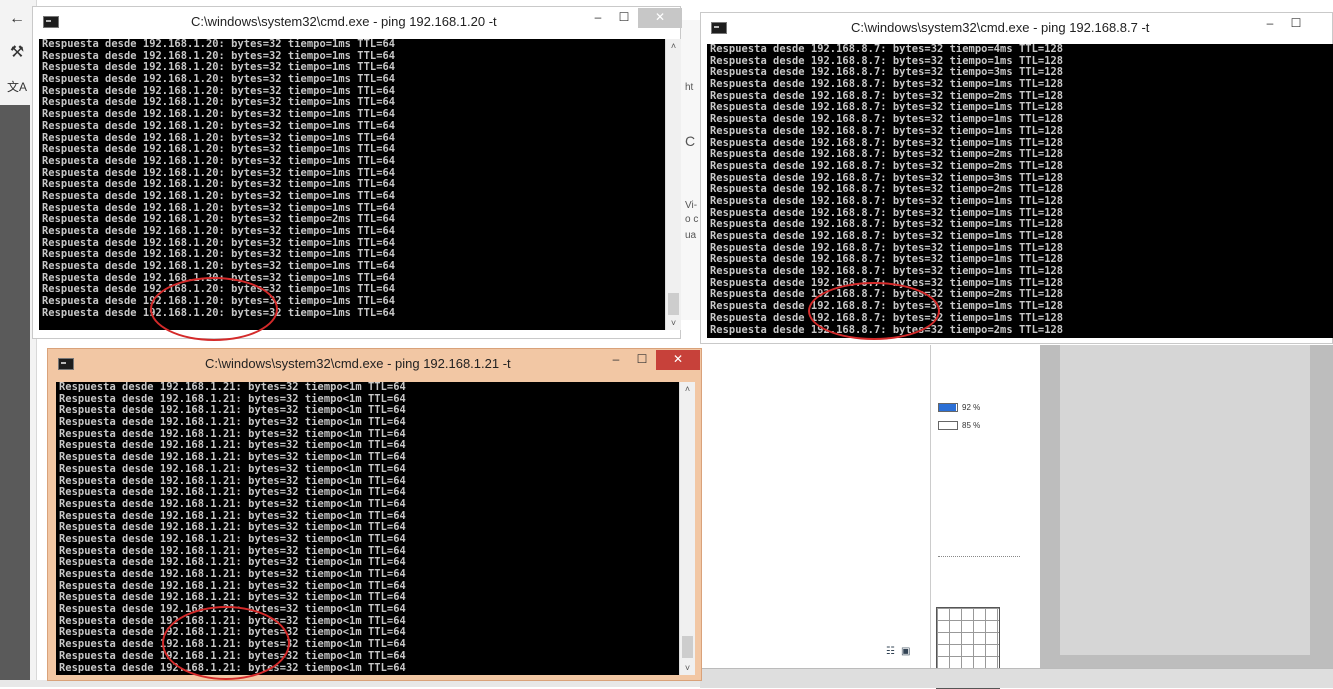 The height and width of the screenshot is (689, 1333). Describe the element at coordinates (890, 651) in the screenshot. I see `list-view-icon: ☷` at that location.